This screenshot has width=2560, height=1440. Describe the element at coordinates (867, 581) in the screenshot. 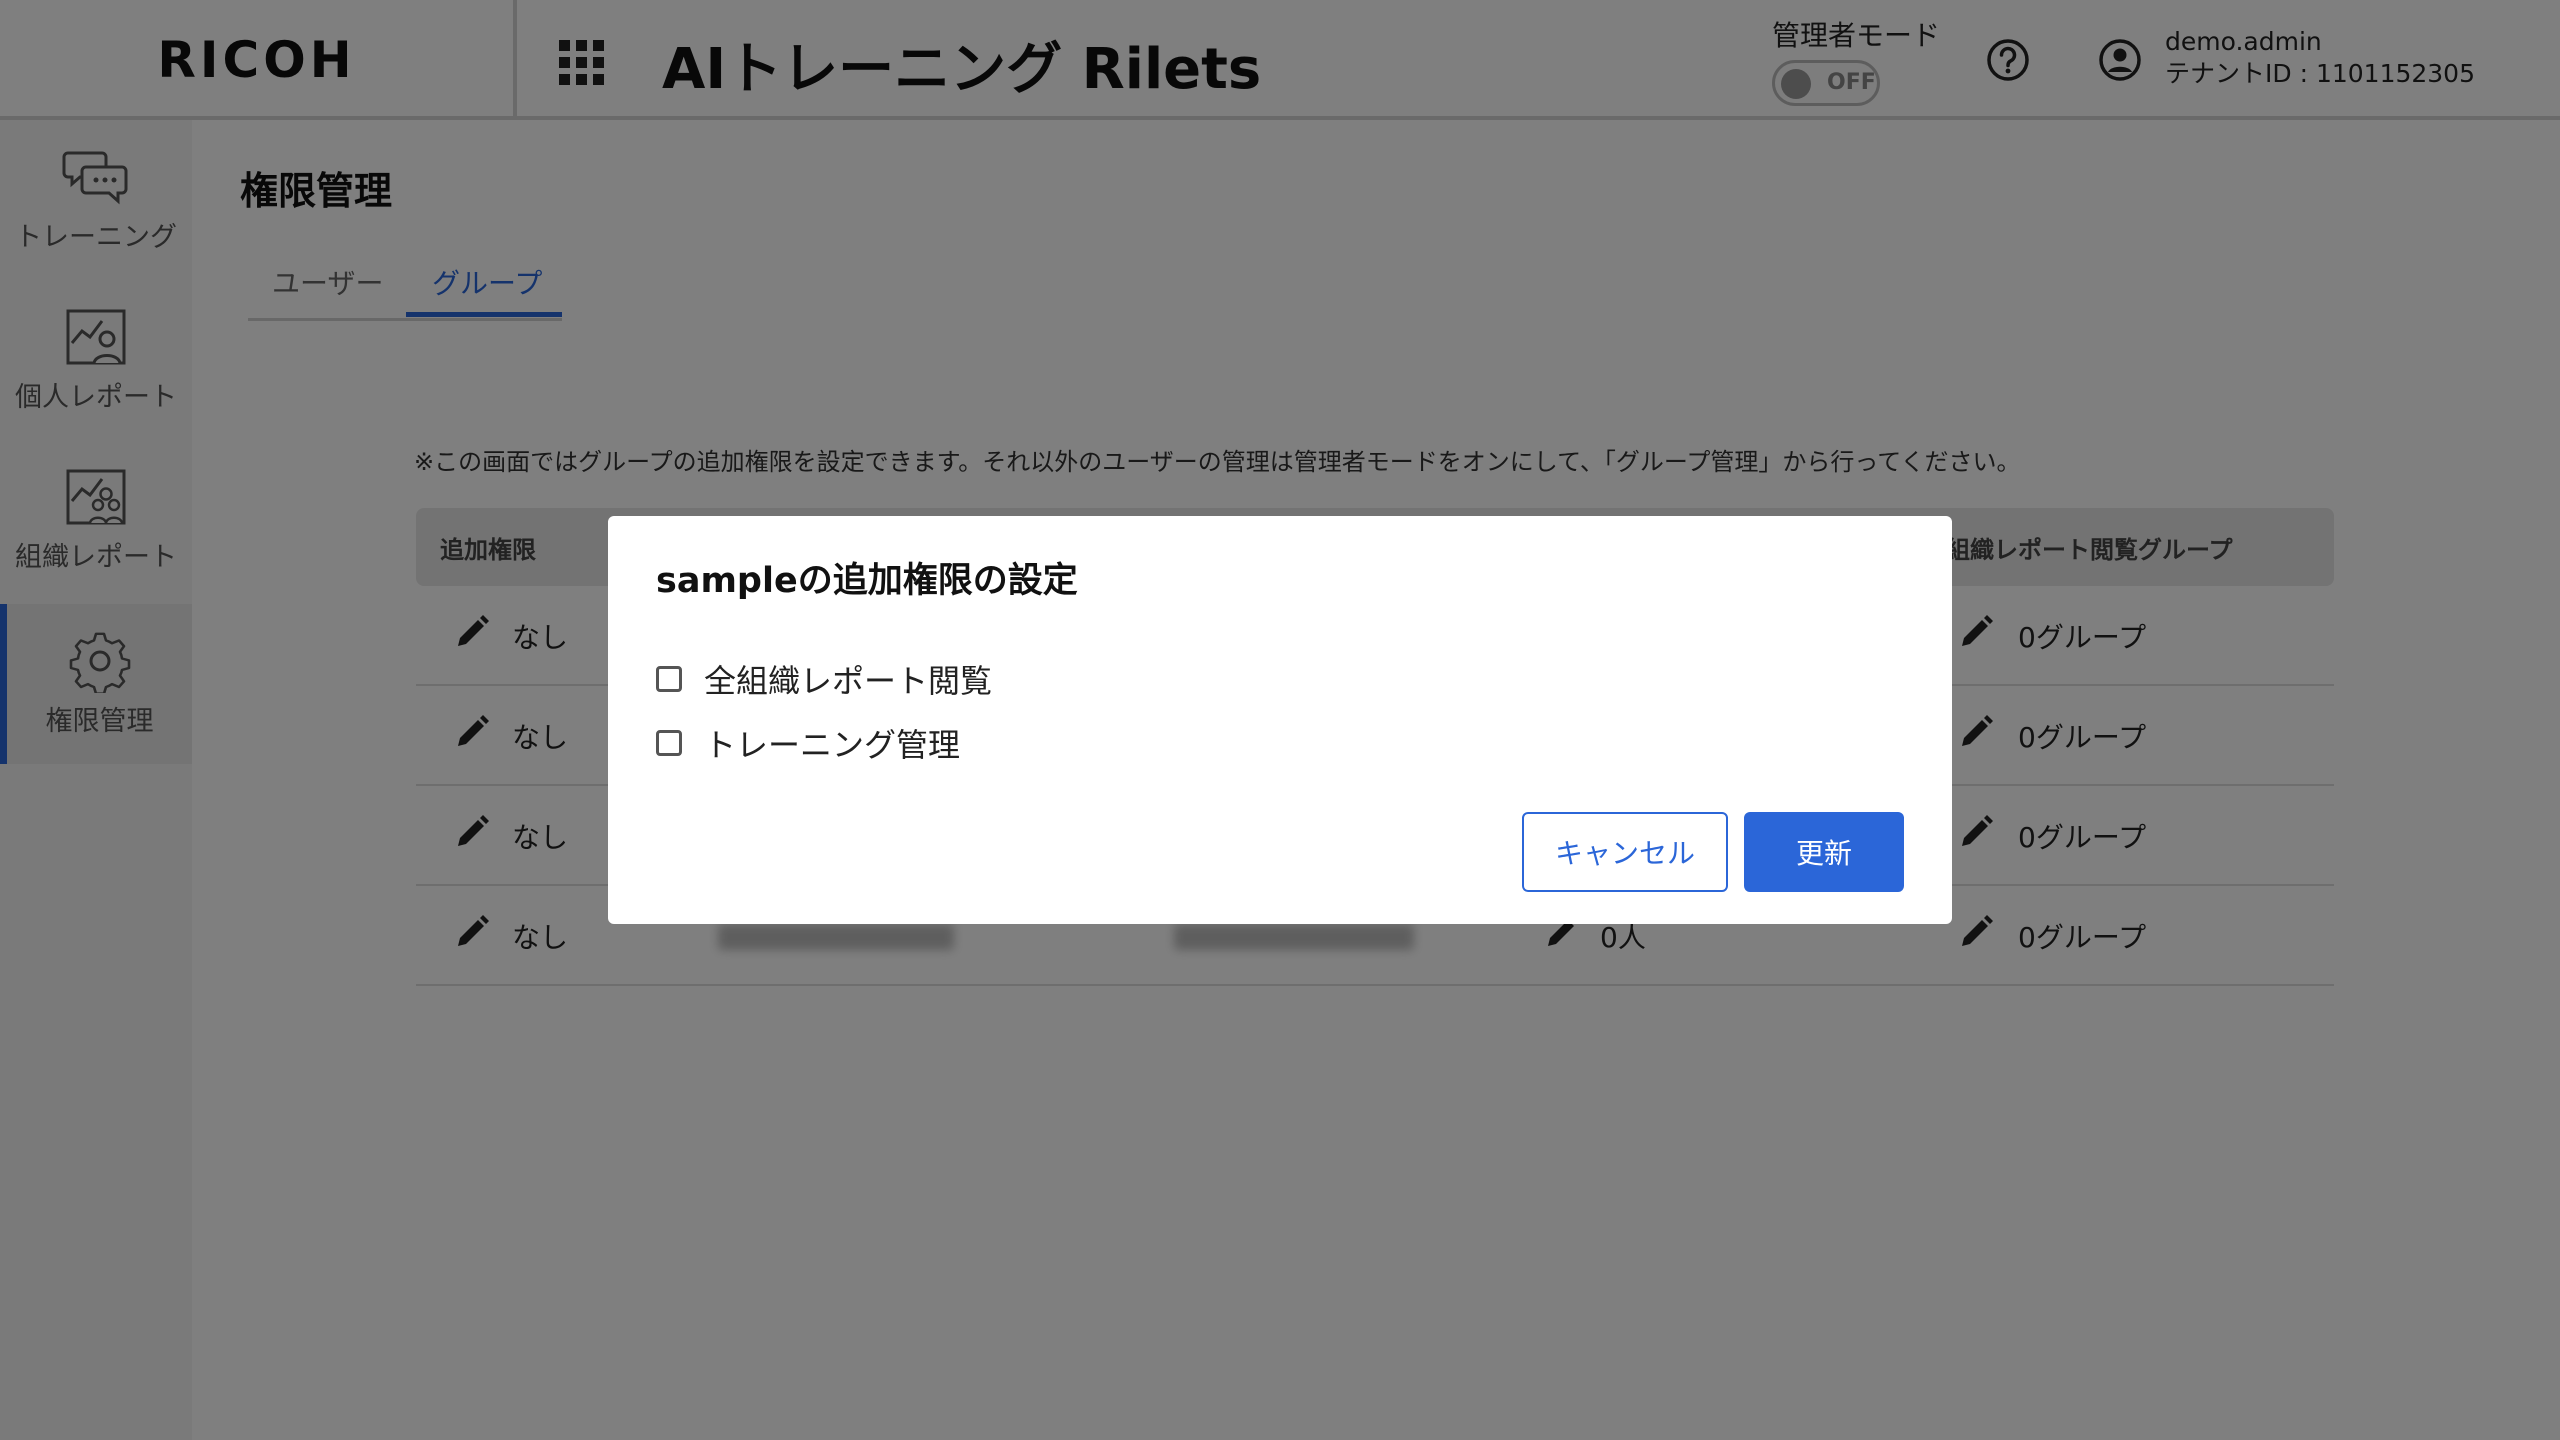

I see `dialog-title: sampleの追加権限の設定` at that location.